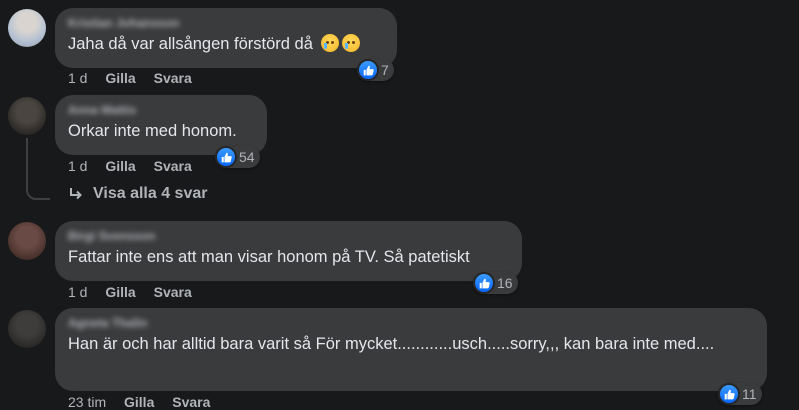  What do you see at coordinates (740, 394) in the screenshot?
I see `reaction-summary: 11` at bounding box center [740, 394].